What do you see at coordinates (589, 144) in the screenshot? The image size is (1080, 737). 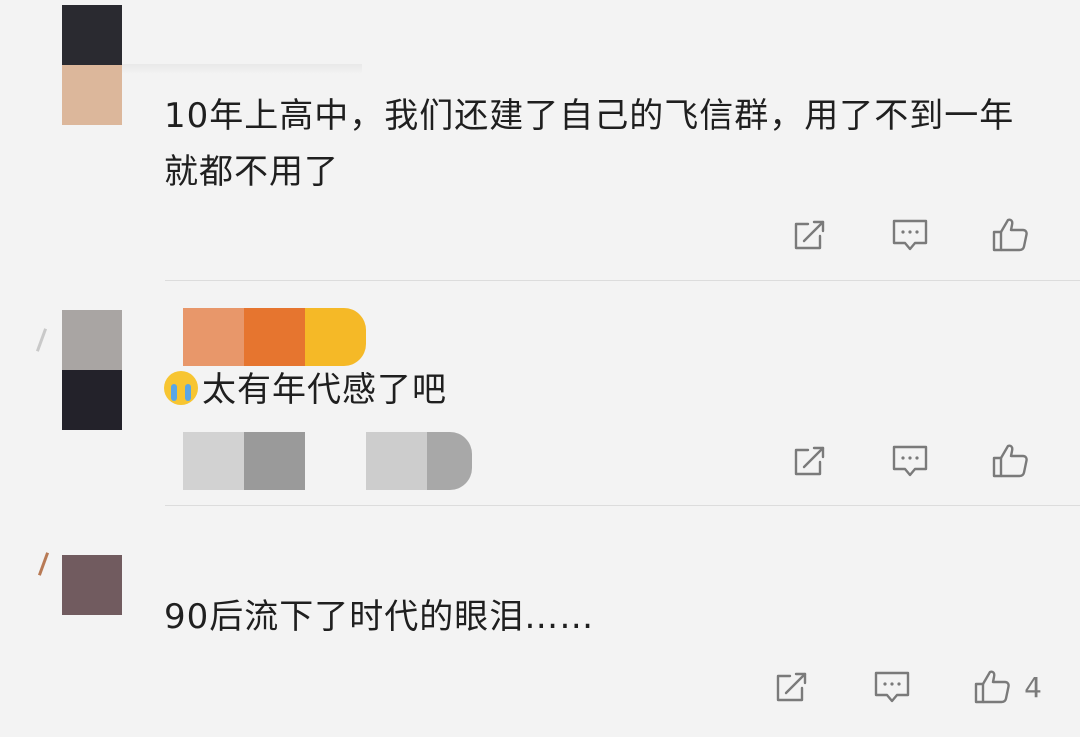 I see `comment-text: 10年上高中，我们还建了自己的飞信群，用了不到一年就都不用了` at bounding box center [589, 144].